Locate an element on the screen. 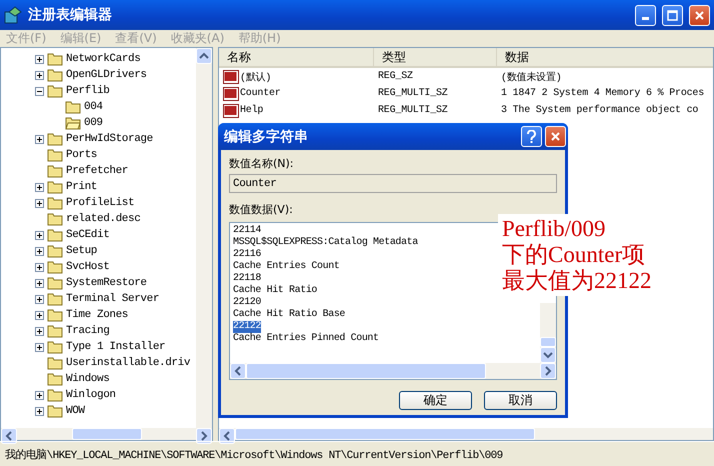 Image resolution: width=714 pixels, height=466 pixels. tree-item: SeCEdit is located at coordinates (88, 235).